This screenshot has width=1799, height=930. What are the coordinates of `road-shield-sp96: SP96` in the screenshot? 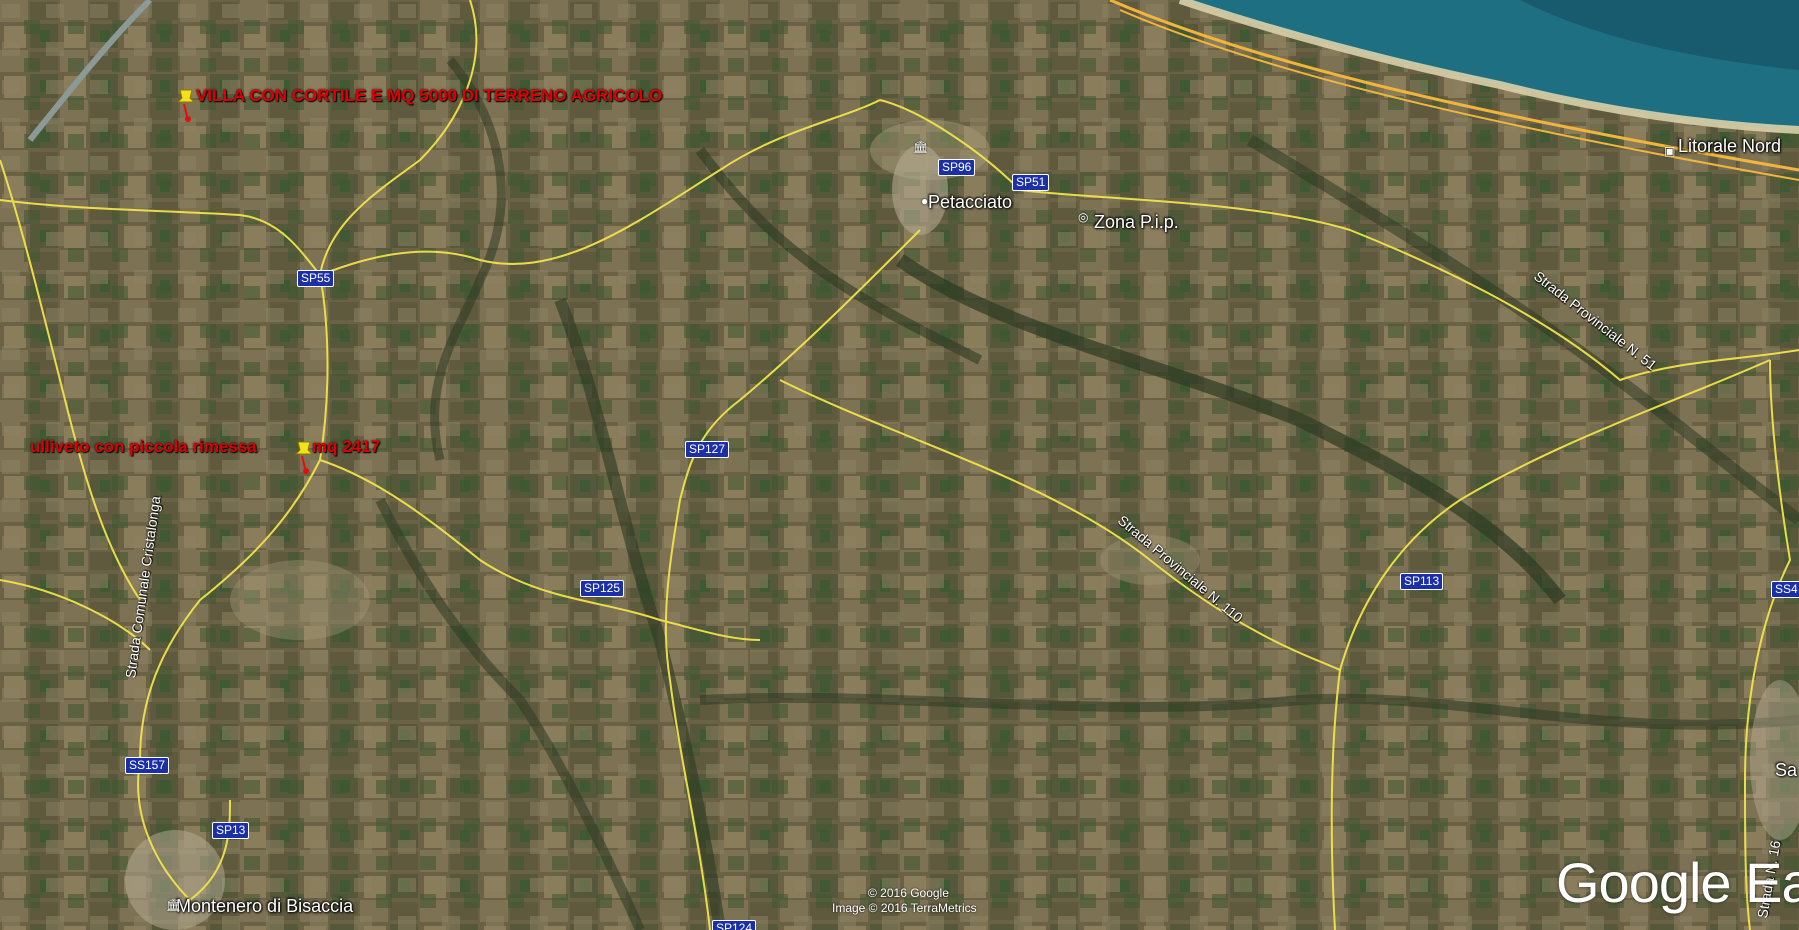 It's located at (957, 167).